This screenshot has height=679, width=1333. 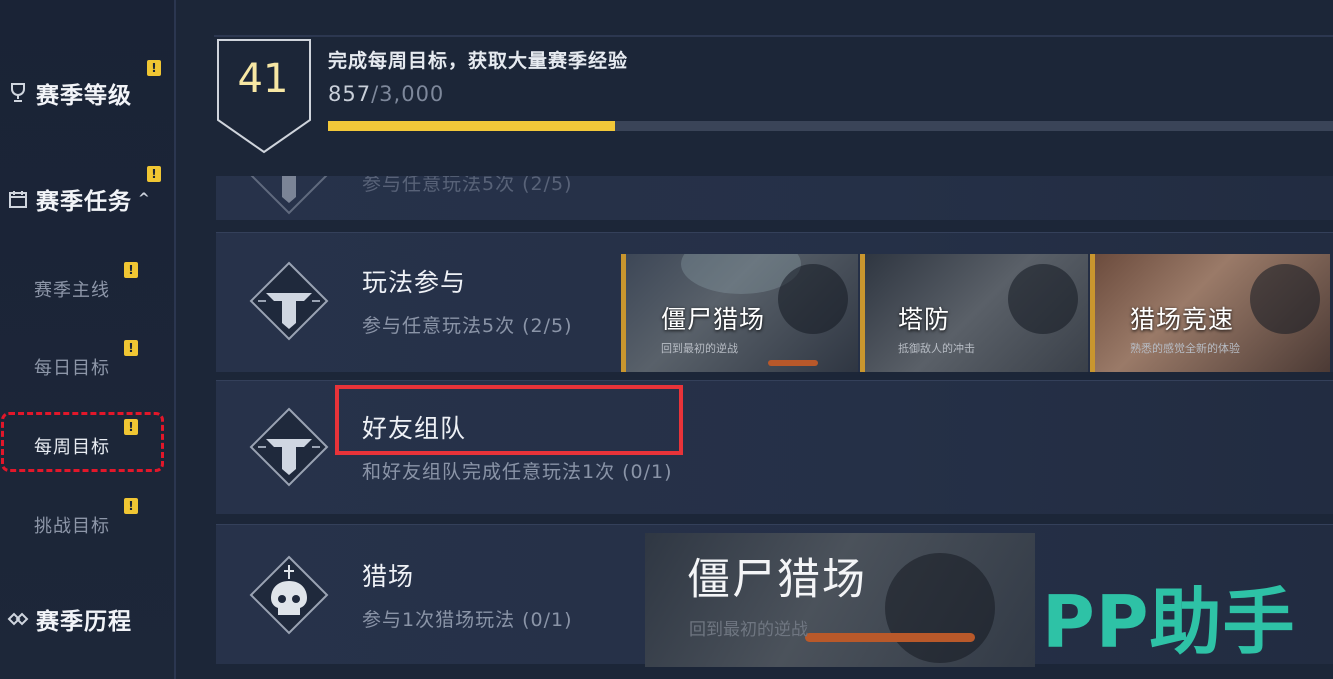 I want to click on mode-card-hunt-race: 猎场竞速 熟悉的感觉全新的体验, so click(x=1210, y=313).